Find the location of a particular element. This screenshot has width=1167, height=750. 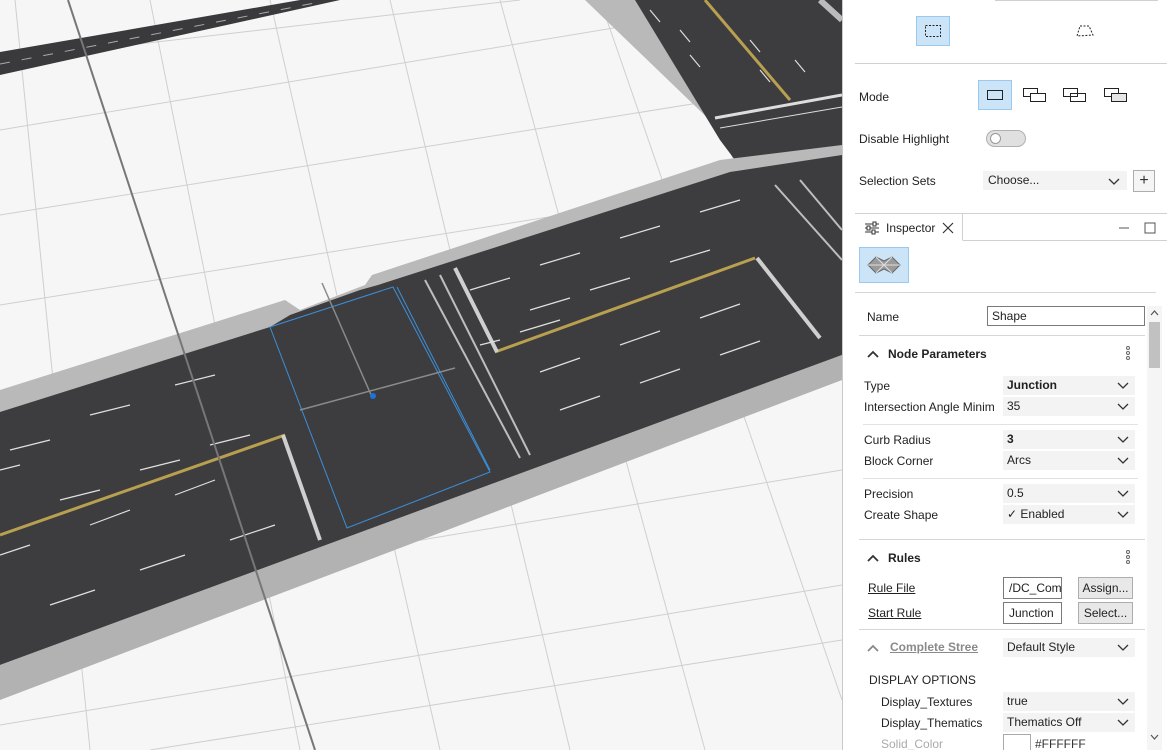

rectangle-select-icon is located at coordinates (933, 31).